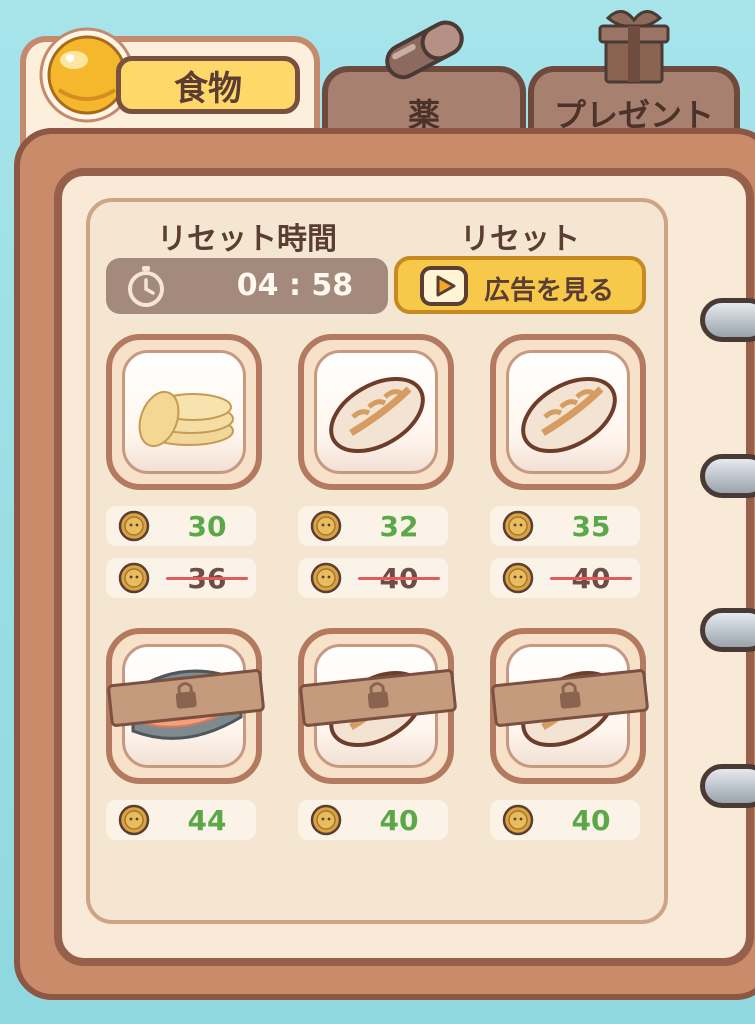 The height and width of the screenshot is (1024, 755). I want to click on watch-ad-button: 広告を見る, so click(520, 285).